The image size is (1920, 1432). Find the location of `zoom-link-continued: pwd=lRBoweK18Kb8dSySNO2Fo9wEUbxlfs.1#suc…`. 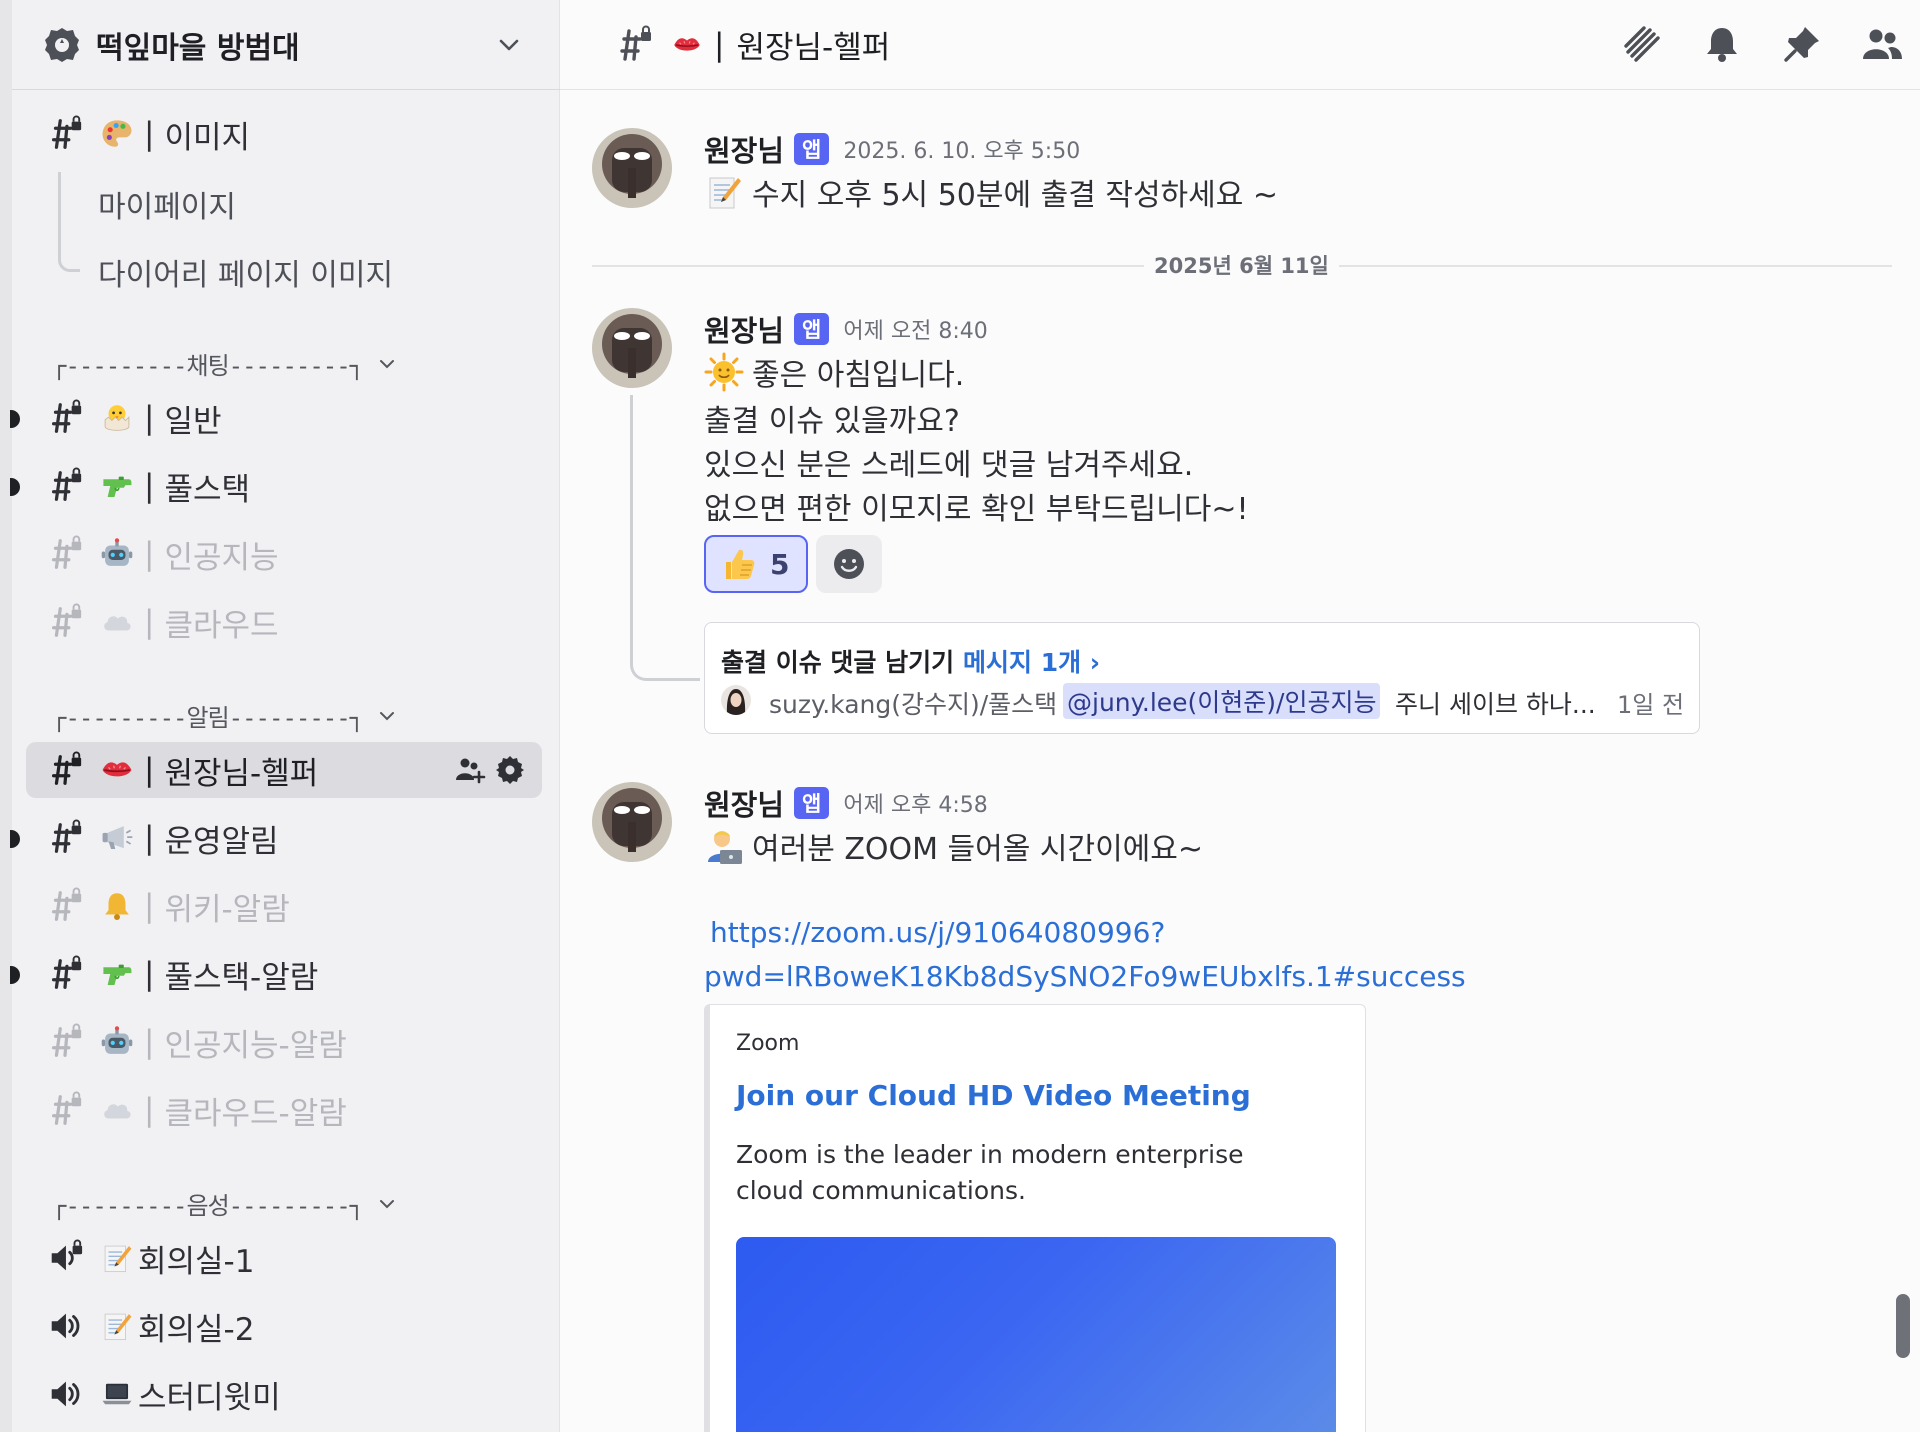

zoom-link-continued: pwd=lRBoweK18Kb8dSySNO2Fo9wEUbxlfs.1#suc… is located at coordinates (1085, 976).